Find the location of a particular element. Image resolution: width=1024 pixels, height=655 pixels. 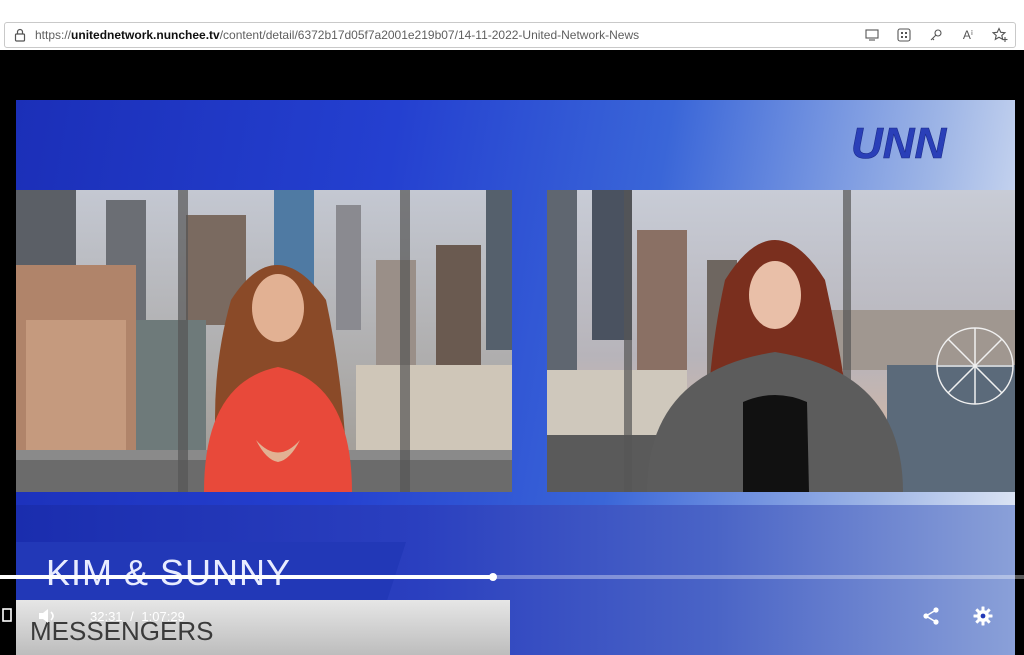

lower-third-name: KIM & SUNNY is located at coordinates (169, 572).